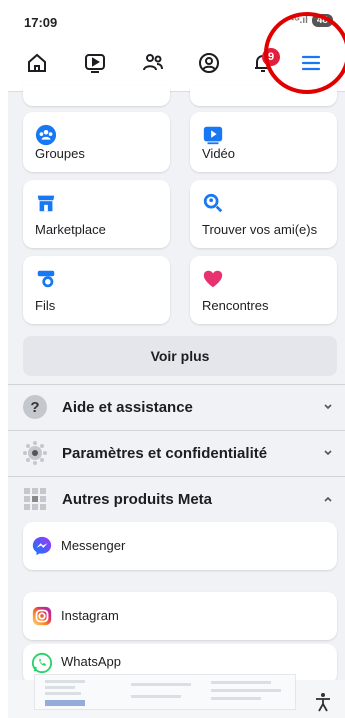 This screenshot has width=345, height=718. I want to click on help-icon: ?, so click(35, 407).